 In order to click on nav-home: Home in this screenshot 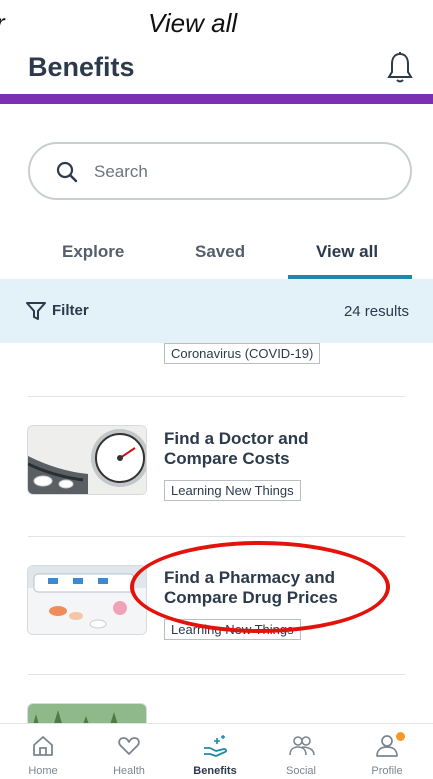, I will do `click(43, 751)`.